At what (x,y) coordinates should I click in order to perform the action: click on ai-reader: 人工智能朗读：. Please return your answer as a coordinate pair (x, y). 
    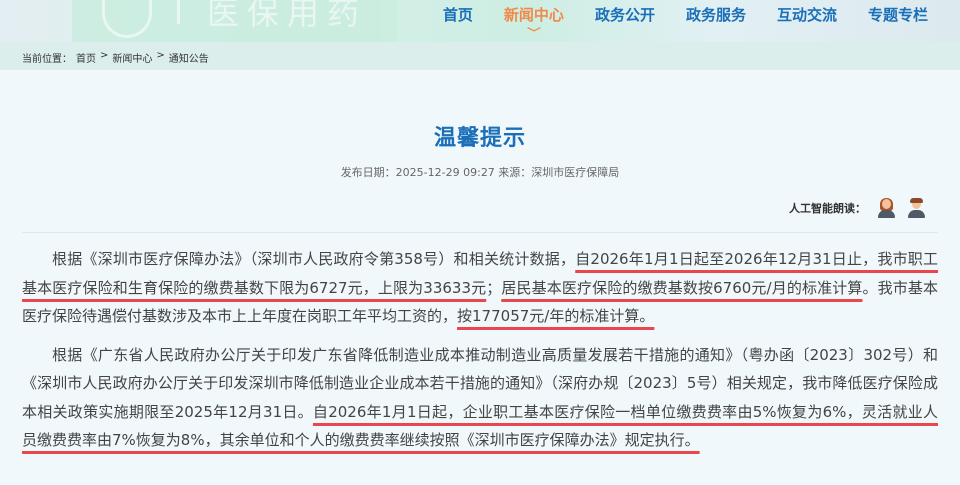
    Looking at the image, I should click on (480, 208).